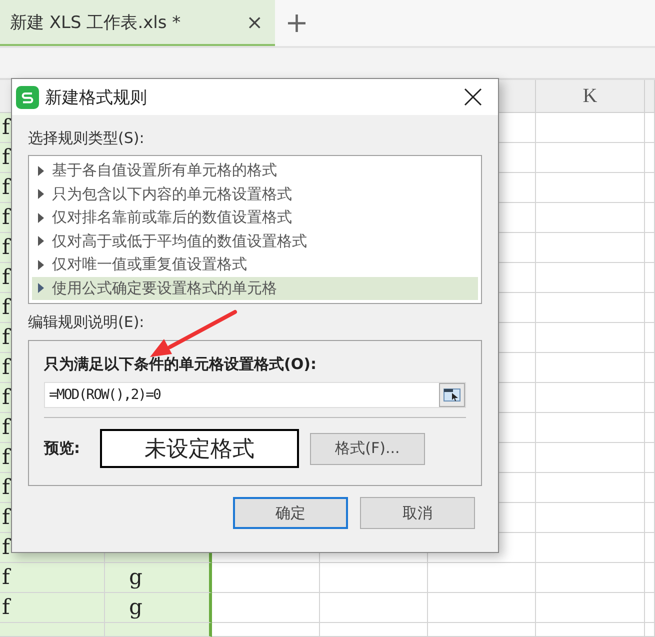  I want to click on range-picker-icon, so click(452, 395).